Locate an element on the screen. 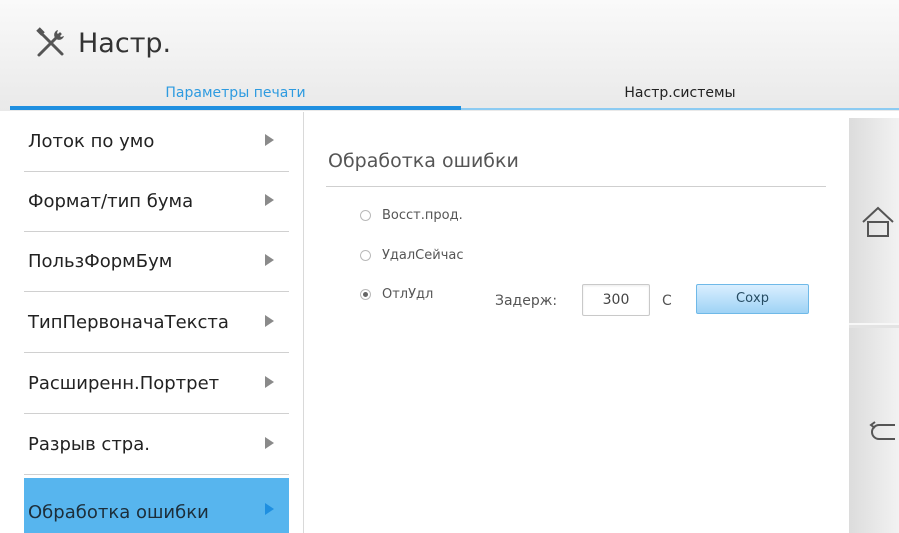 The image size is (899, 533). menu-item-label: Разрыв стра. is located at coordinates (89, 444).